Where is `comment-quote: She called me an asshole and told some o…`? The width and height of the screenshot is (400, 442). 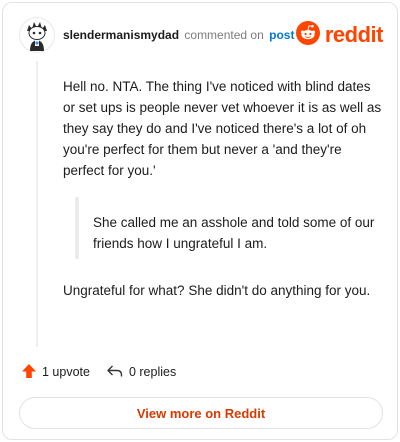 comment-quote: She called me an asshole and told some o… is located at coordinates (225, 228).